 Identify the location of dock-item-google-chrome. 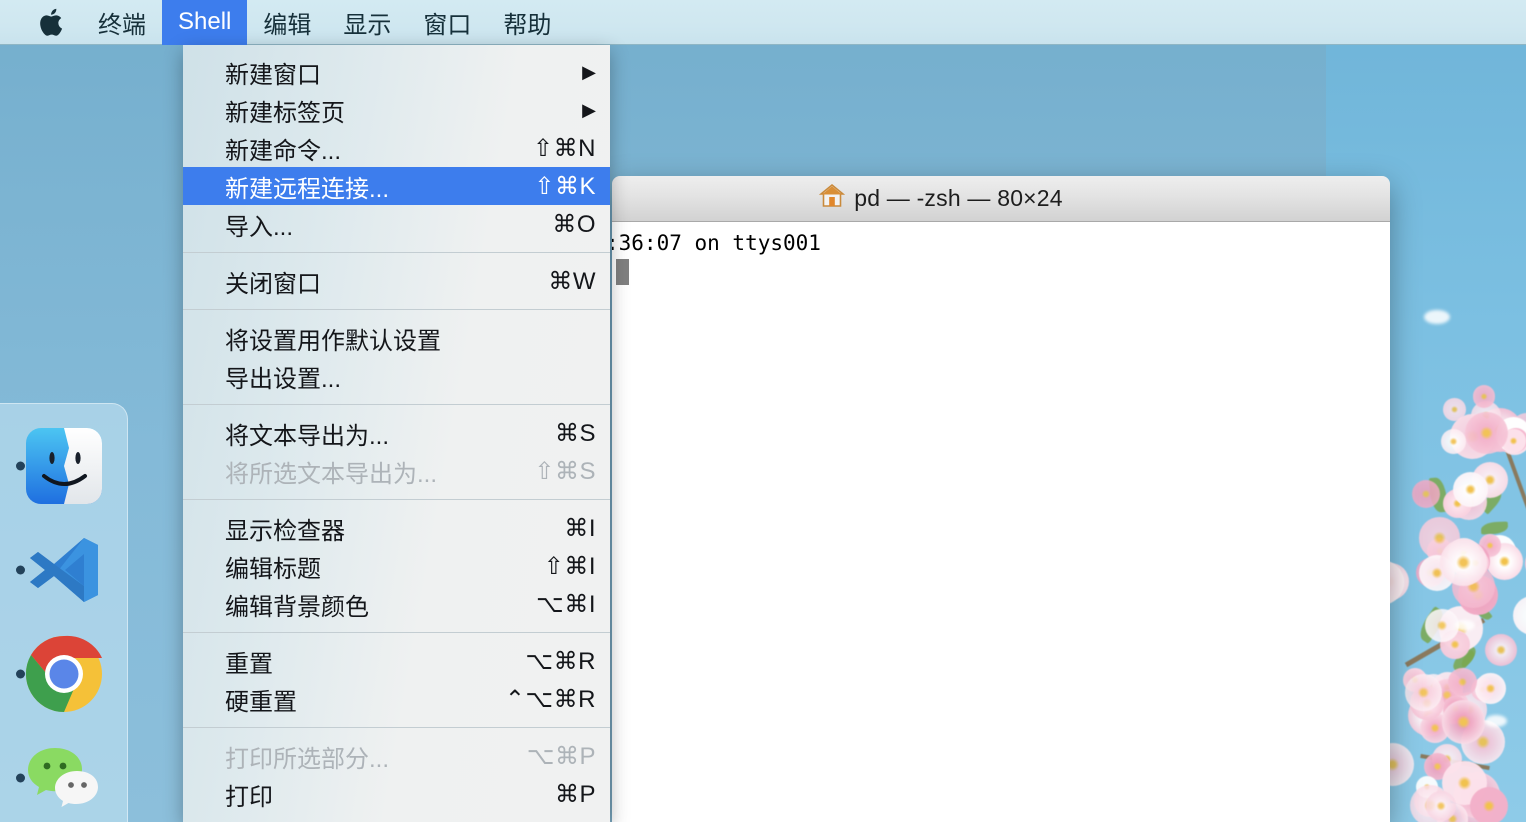
(63, 674).